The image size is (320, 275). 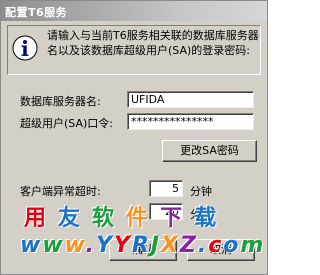 I want to click on server-name-input: UFIDA, so click(x=190, y=99).